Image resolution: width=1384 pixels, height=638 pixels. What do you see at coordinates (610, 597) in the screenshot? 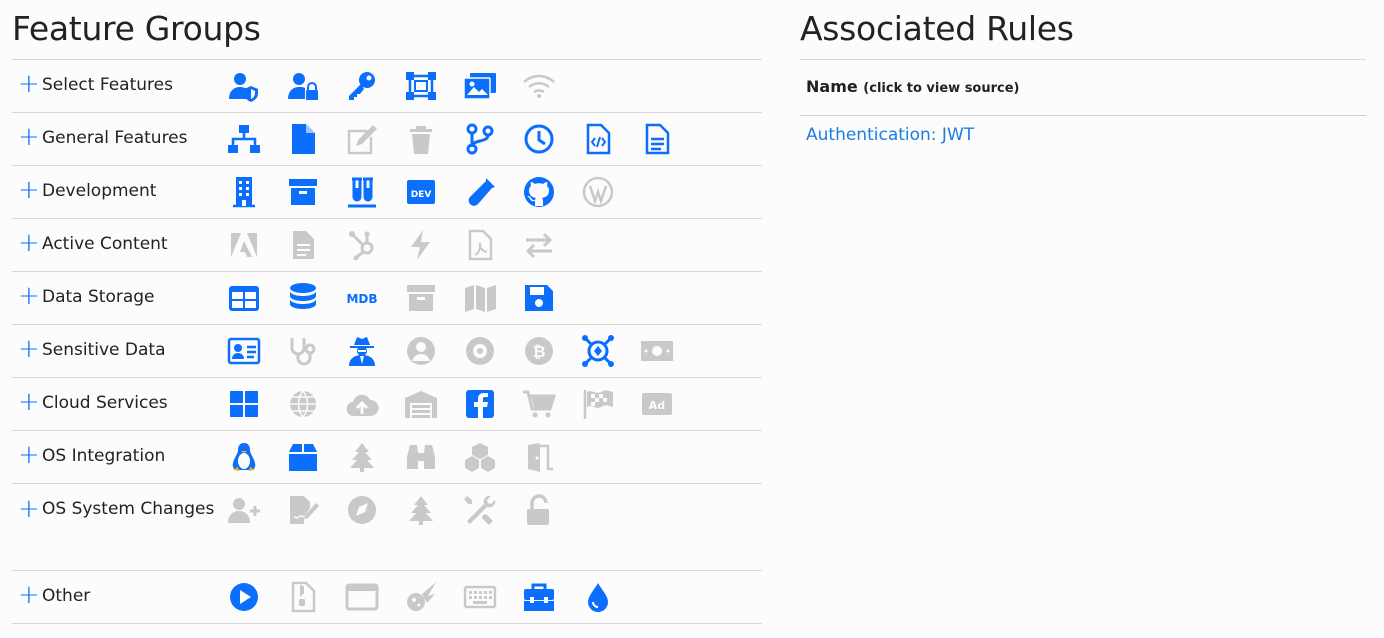
I see `tint-icon` at bounding box center [610, 597].